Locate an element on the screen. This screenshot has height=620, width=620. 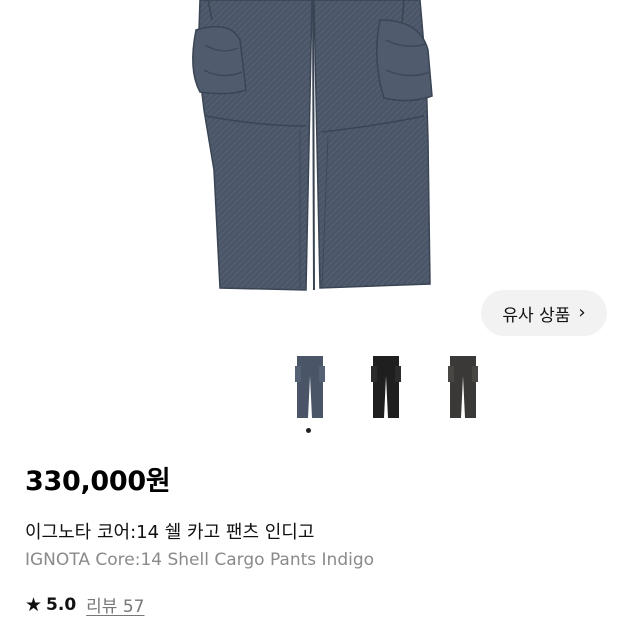
indigo-pants-thumbnail-image is located at coordinates (310, 387).